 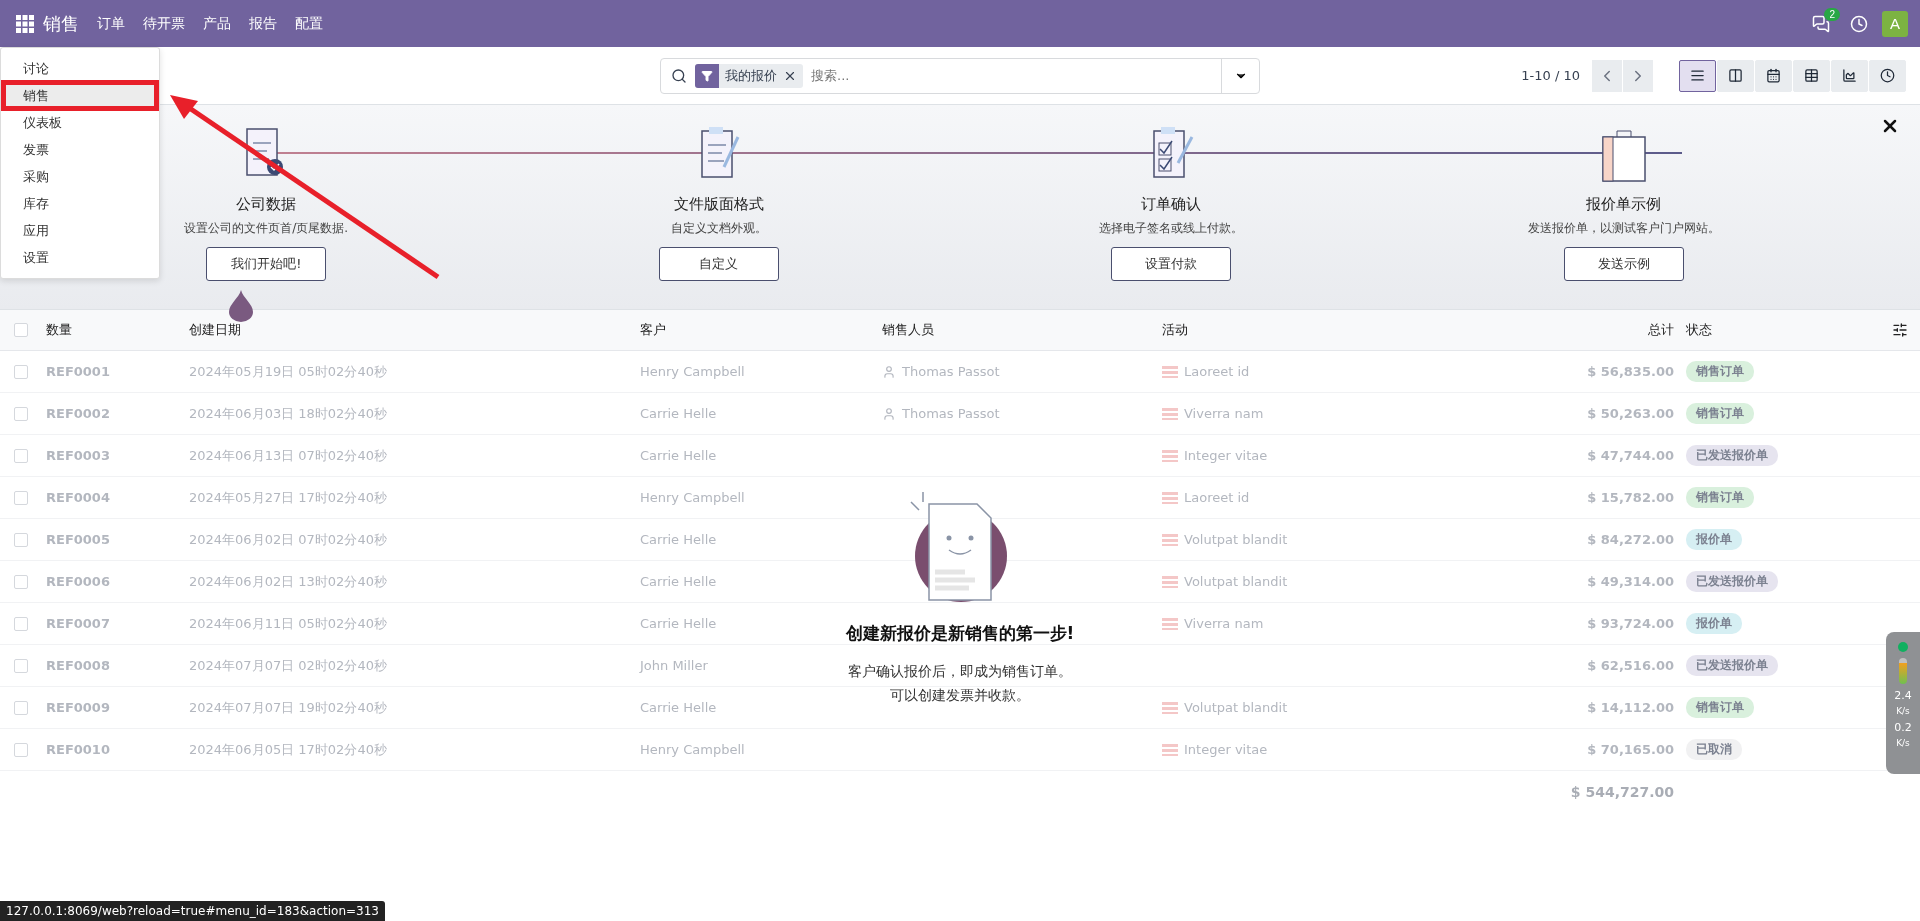 What do you see at coordinates (1348, 330) in the screenshot?
I see `column-header: 活动` at bounding box center [1348, 330].